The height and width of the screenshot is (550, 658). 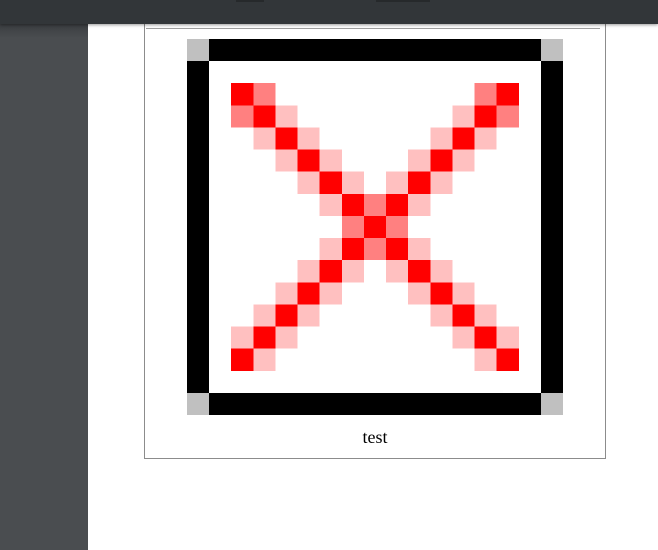 What do you see at coordinates (375, 437) in the screenshot?
I see `figure-caption: test` at bounding box center [375, 437].